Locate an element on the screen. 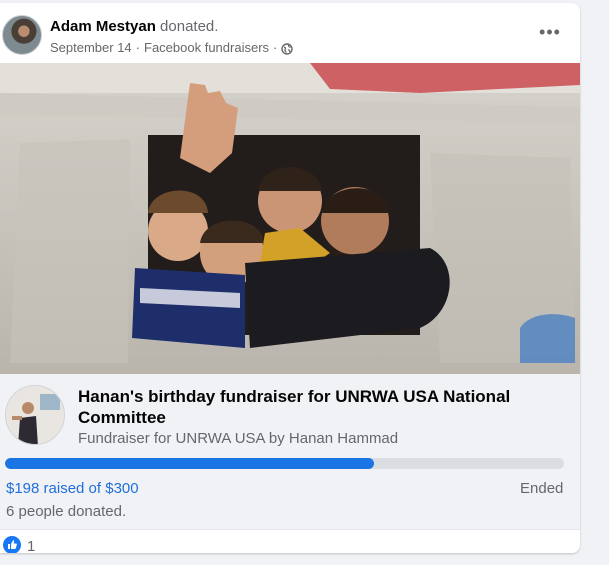 The width and height of the screenshot is (609, 565). author-line: Adam Mestyan donated. is located at coordinates (134, 26).